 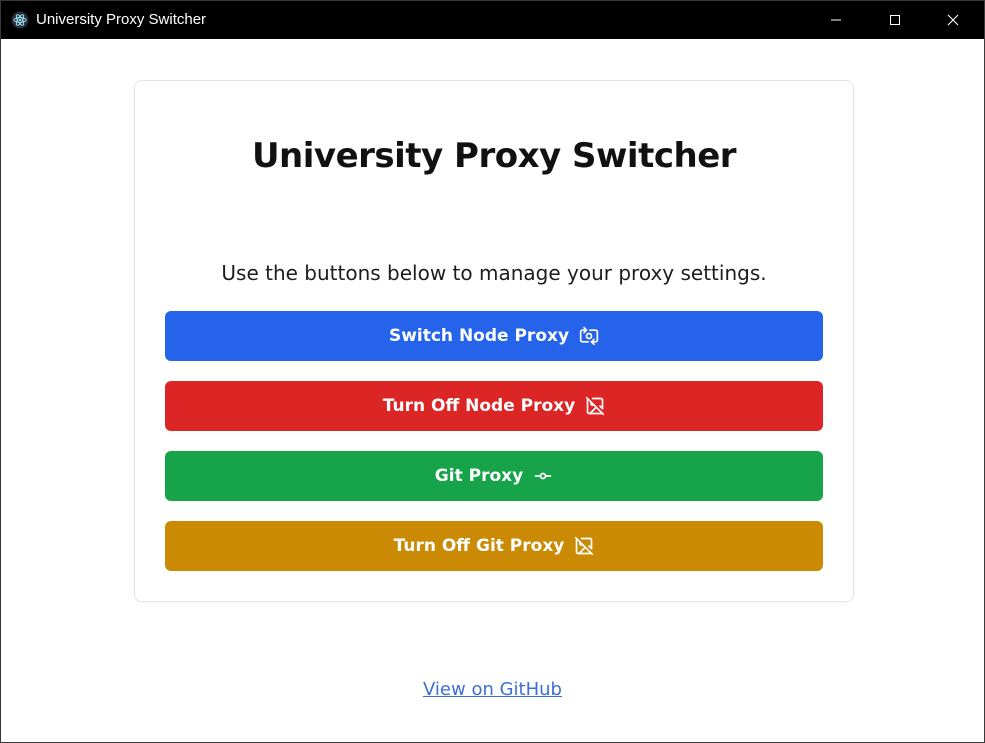 What do you see at coordinates (494, 156) in the screenshot?
I see `page-title: University Proxy Switcher` at bounding box center [494, 156].